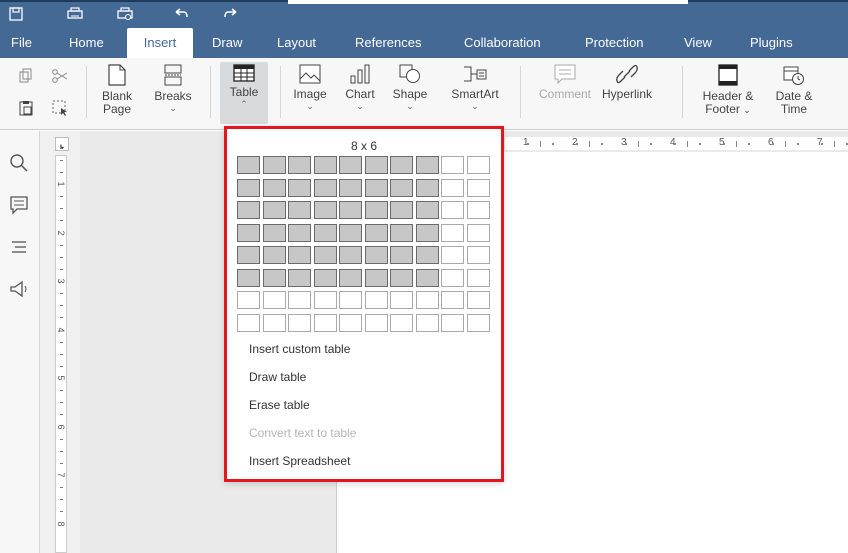 The width and height of the screenshot is (848, 553). What do you see at coordinates (244, 93) in the screenshot?
I see `table-button: Table ⌃` at bounding box center [244, 93].